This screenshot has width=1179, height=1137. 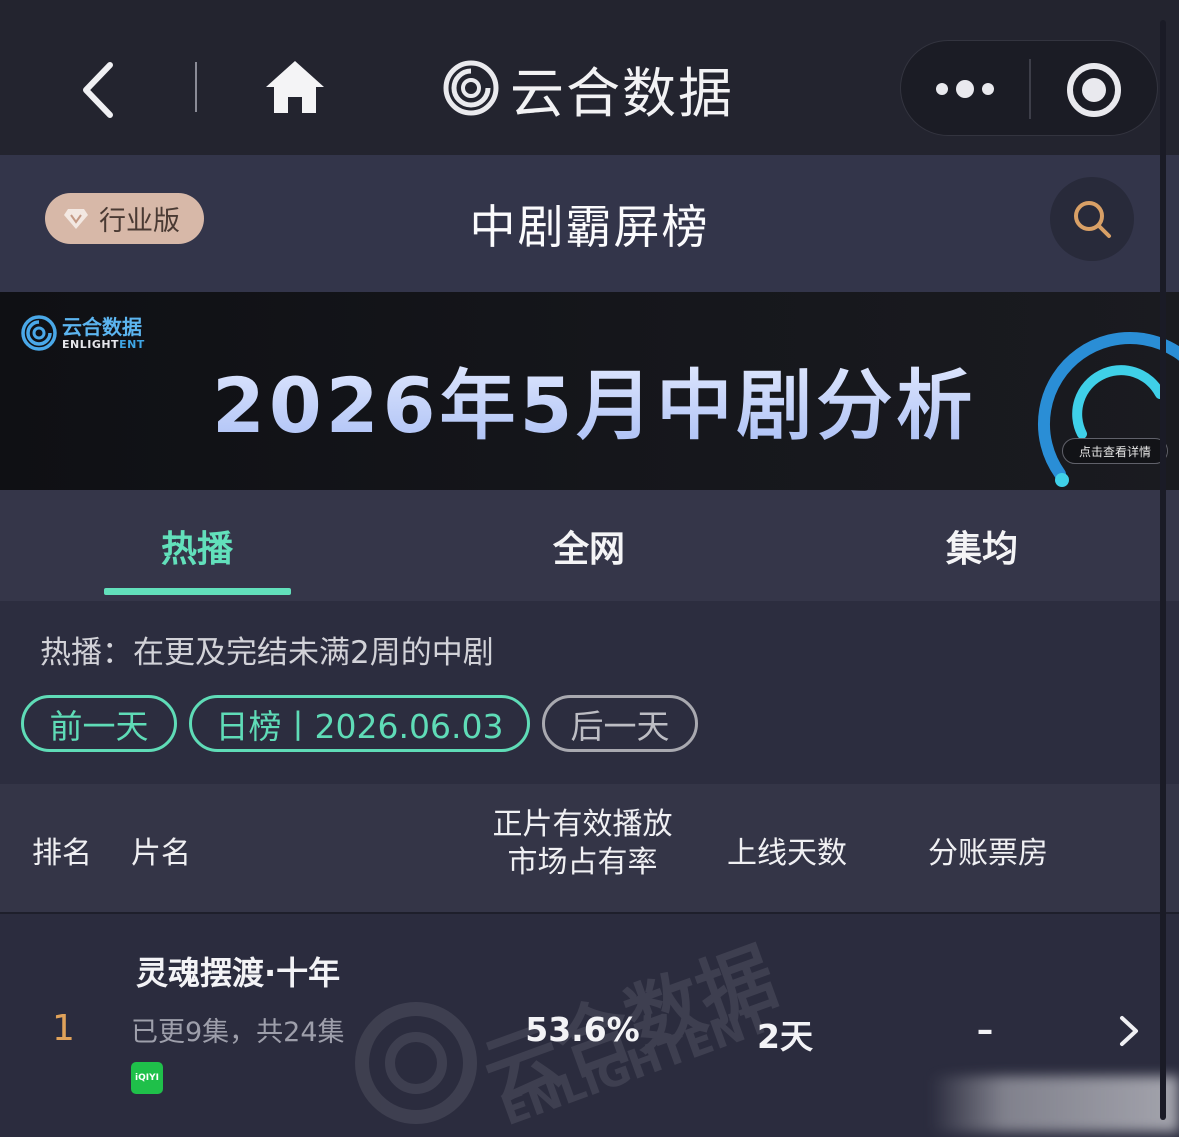 I want to click on tab-active-indicator, so click(x=197, y=591).